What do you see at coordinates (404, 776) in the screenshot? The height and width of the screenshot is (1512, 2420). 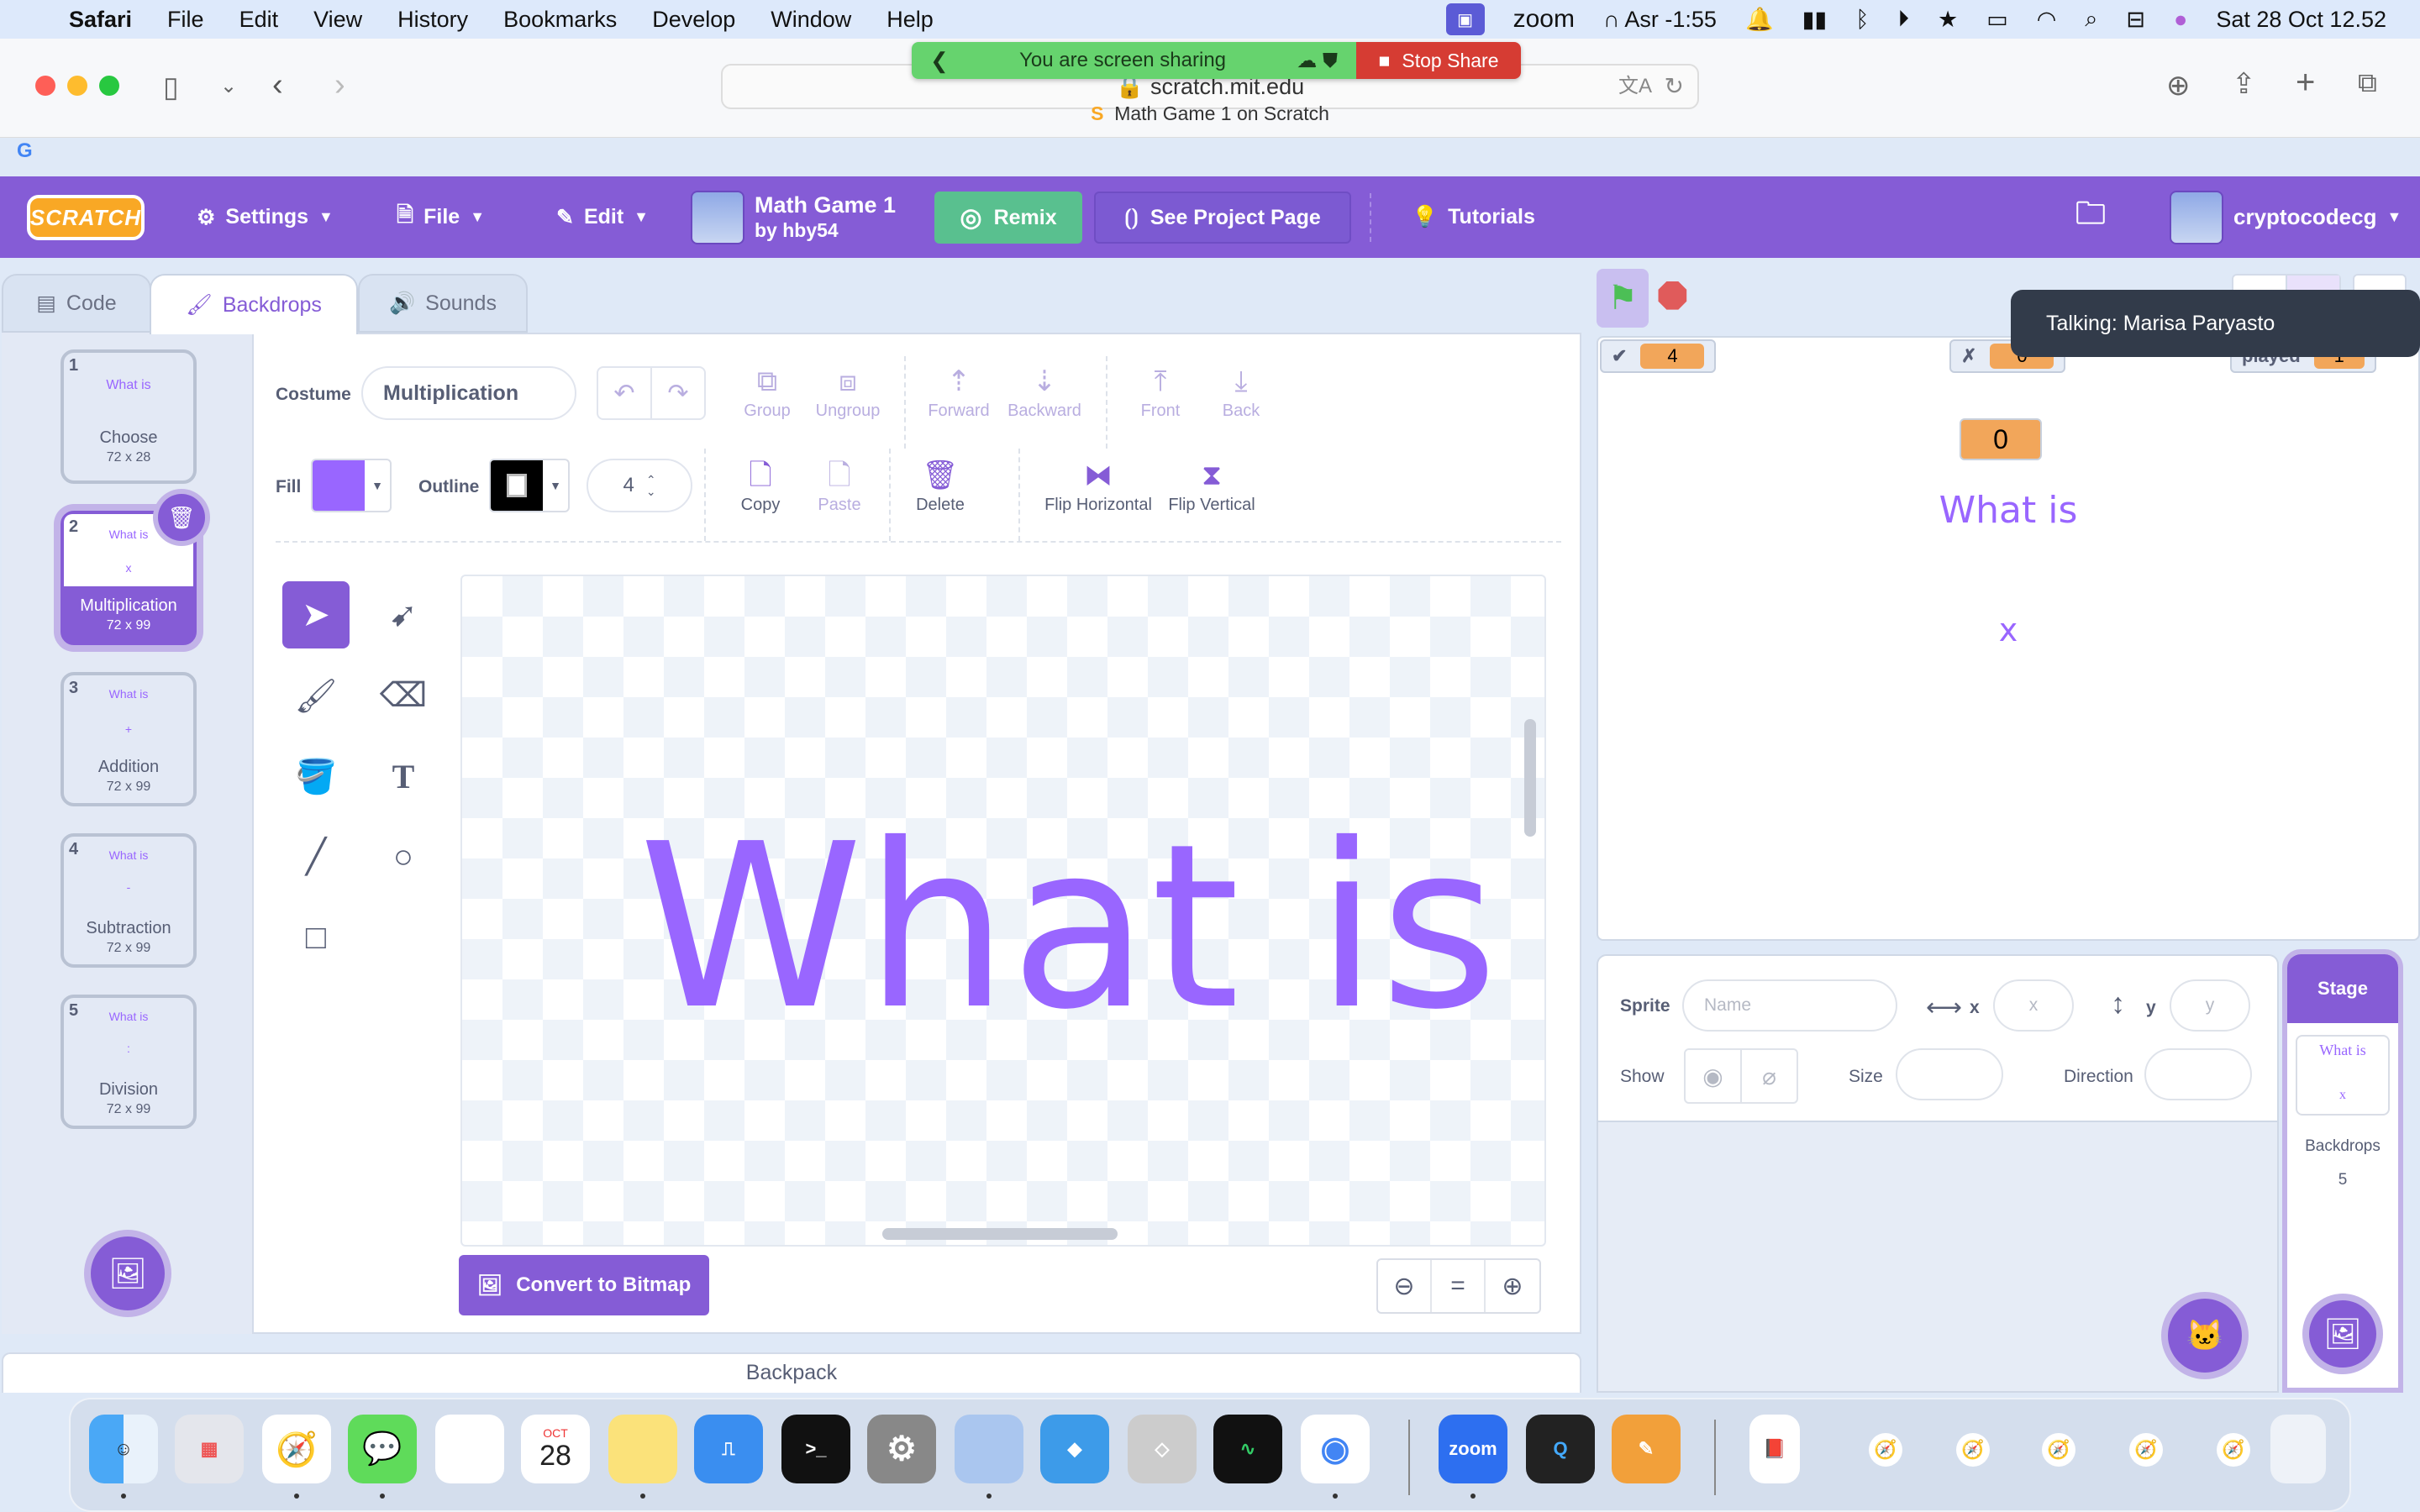 I see `text-tool: T` at bounding box center [404, 776].